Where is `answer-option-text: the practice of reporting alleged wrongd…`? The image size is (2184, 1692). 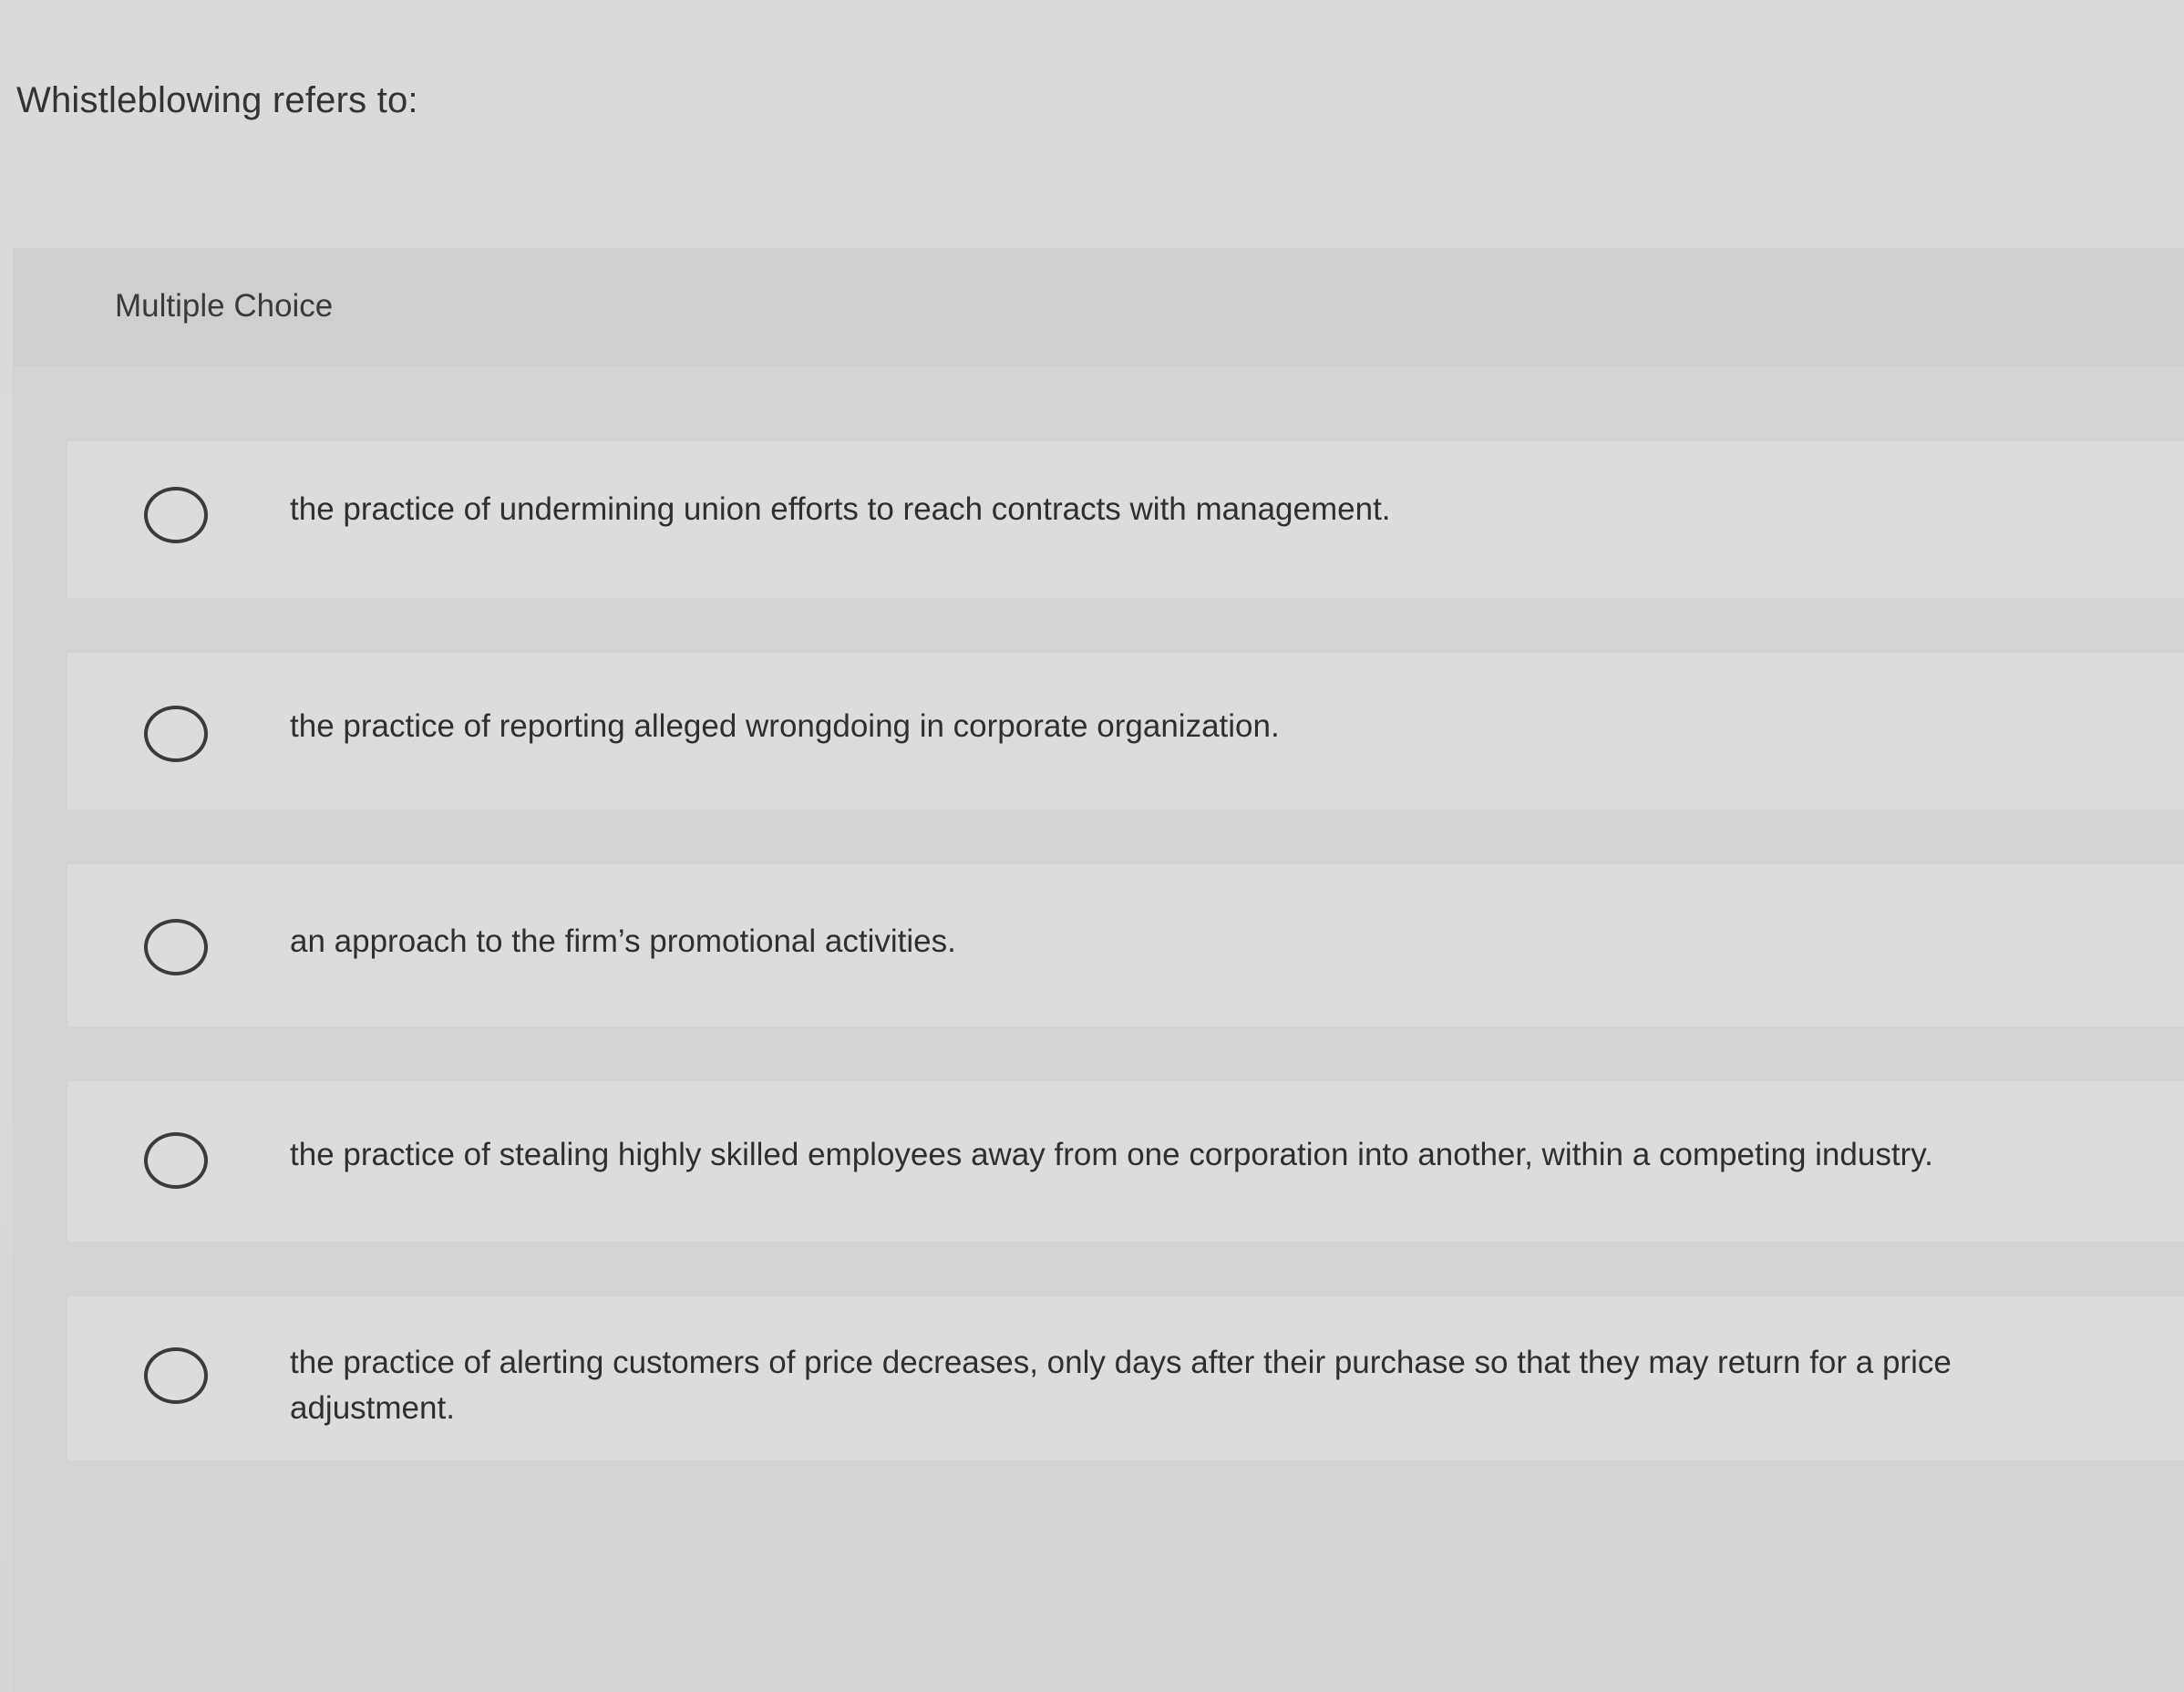 answer-option-text: the practice of reporting alleged wrongd… is located at coordinates (785, 726).